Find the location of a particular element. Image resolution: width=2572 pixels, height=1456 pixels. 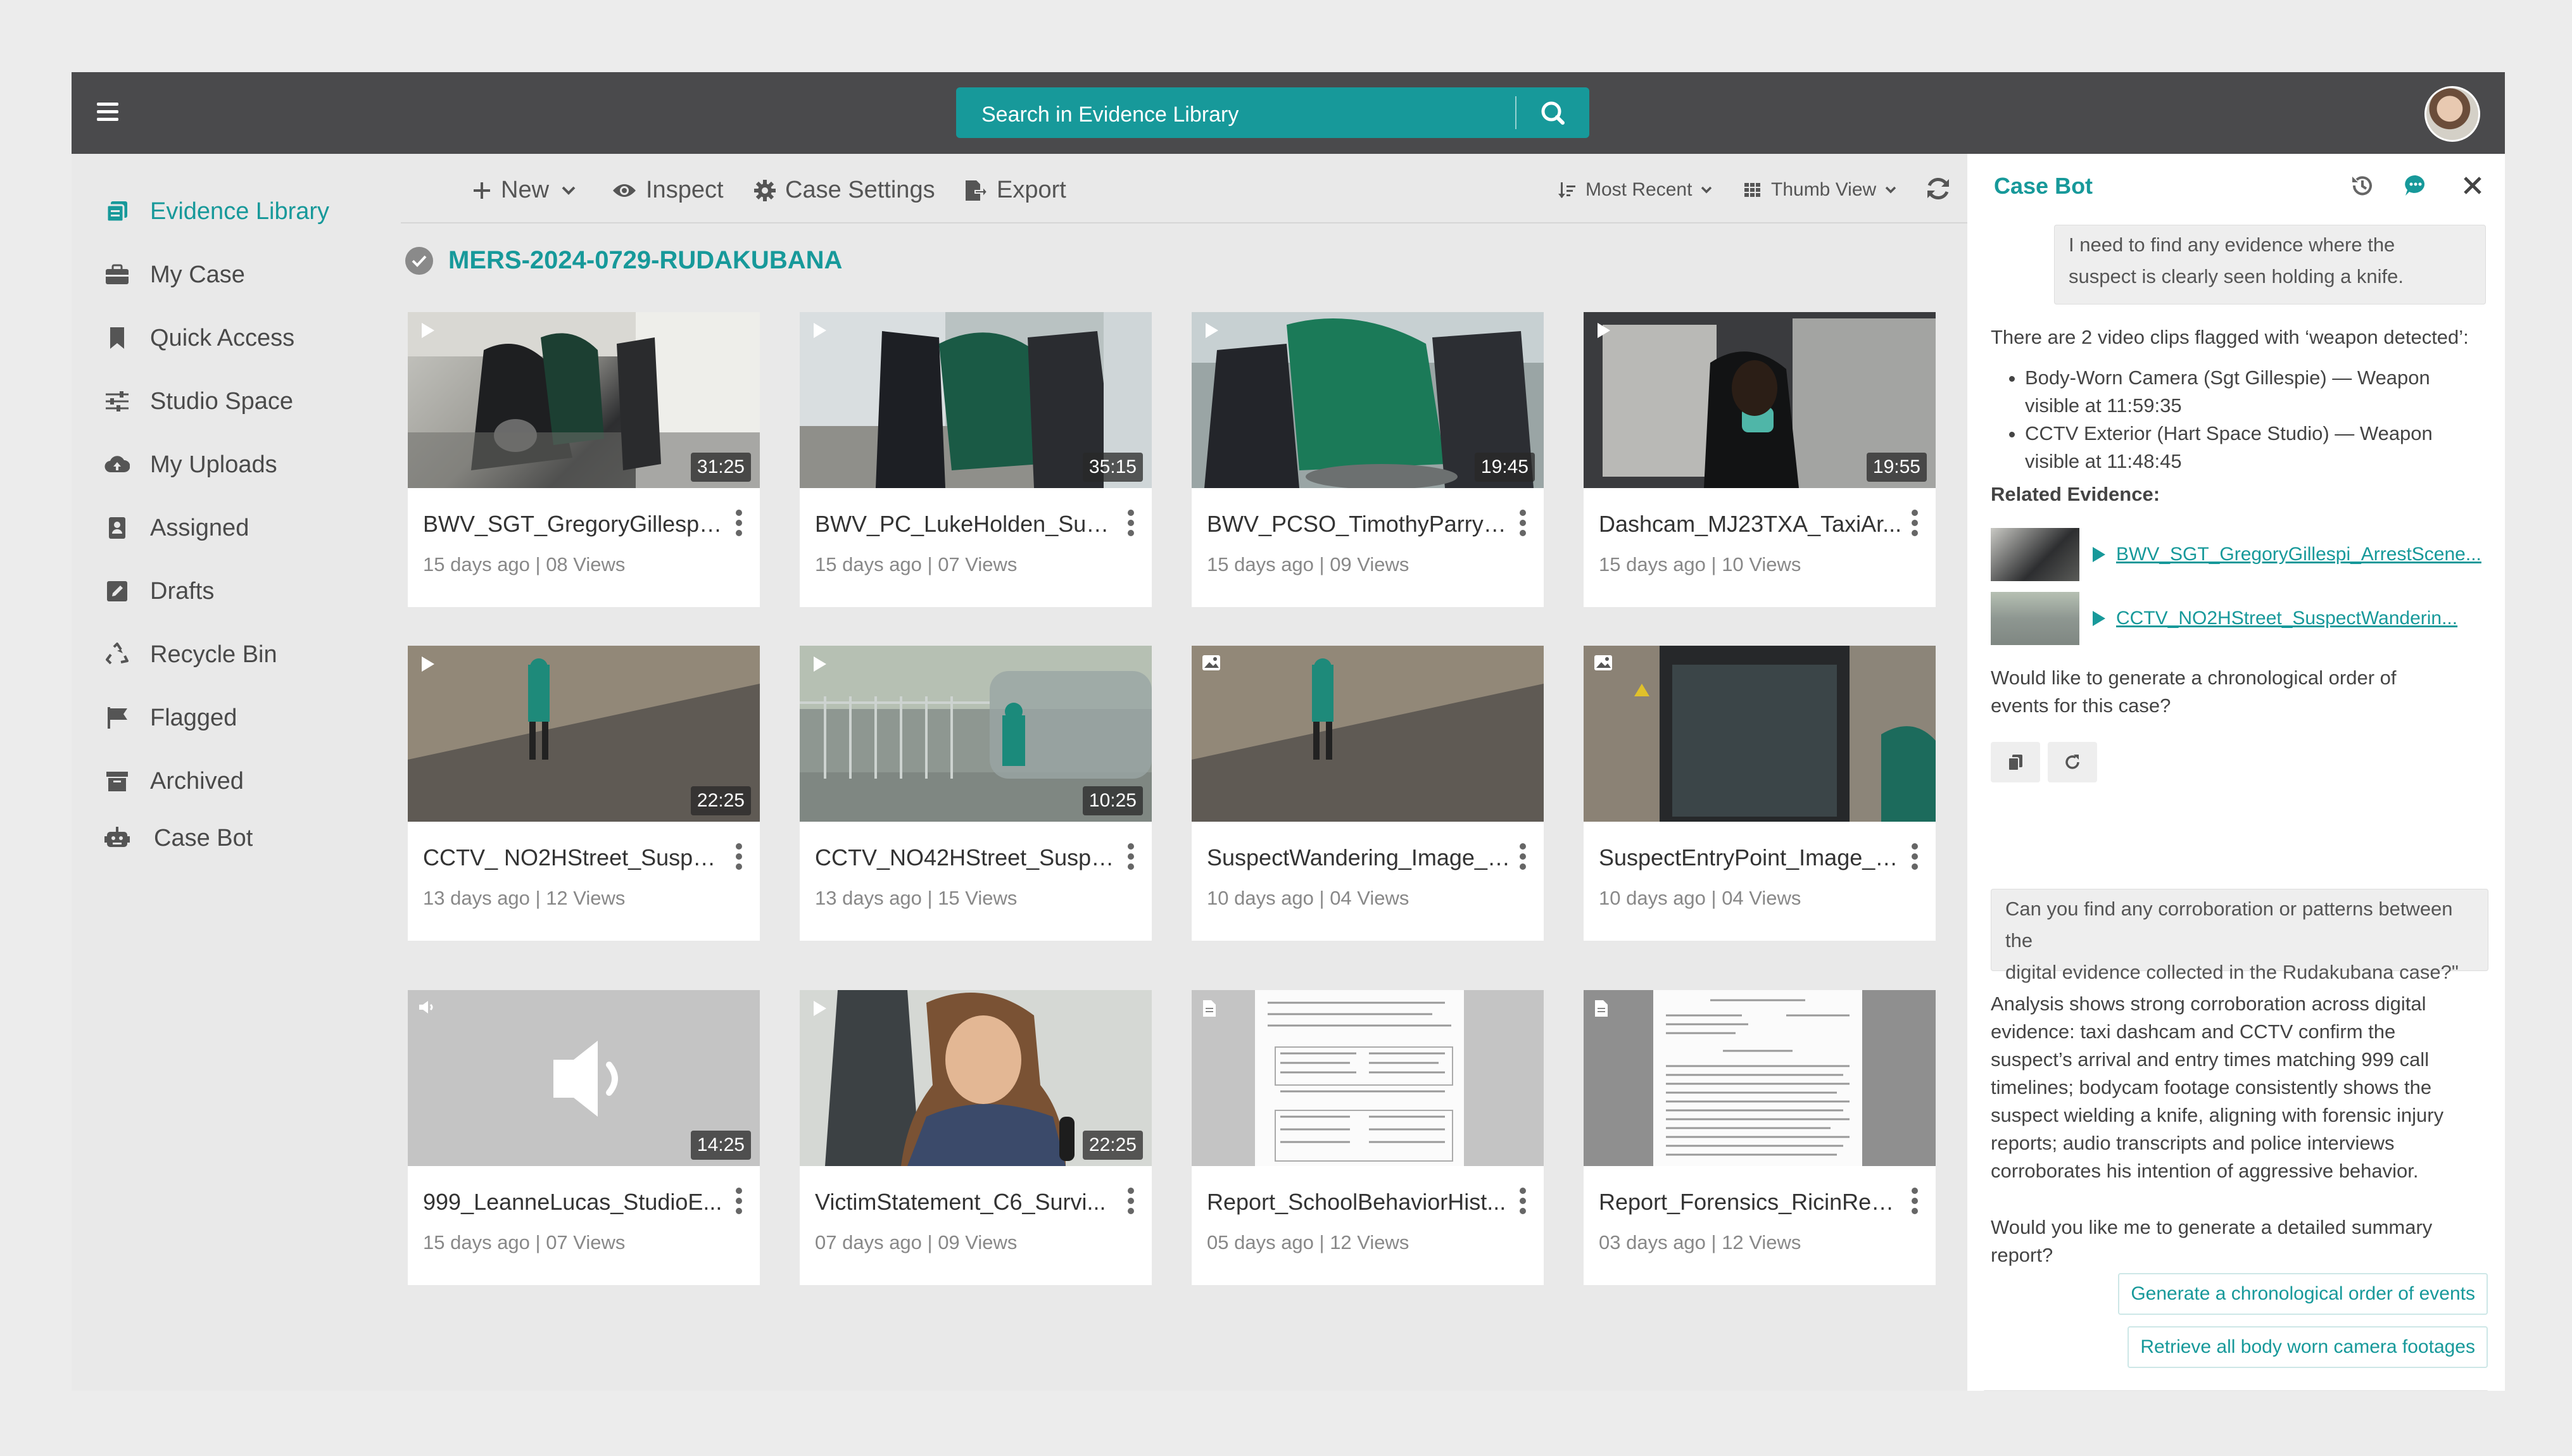

message-actions is located at coordinates (2048, 762).